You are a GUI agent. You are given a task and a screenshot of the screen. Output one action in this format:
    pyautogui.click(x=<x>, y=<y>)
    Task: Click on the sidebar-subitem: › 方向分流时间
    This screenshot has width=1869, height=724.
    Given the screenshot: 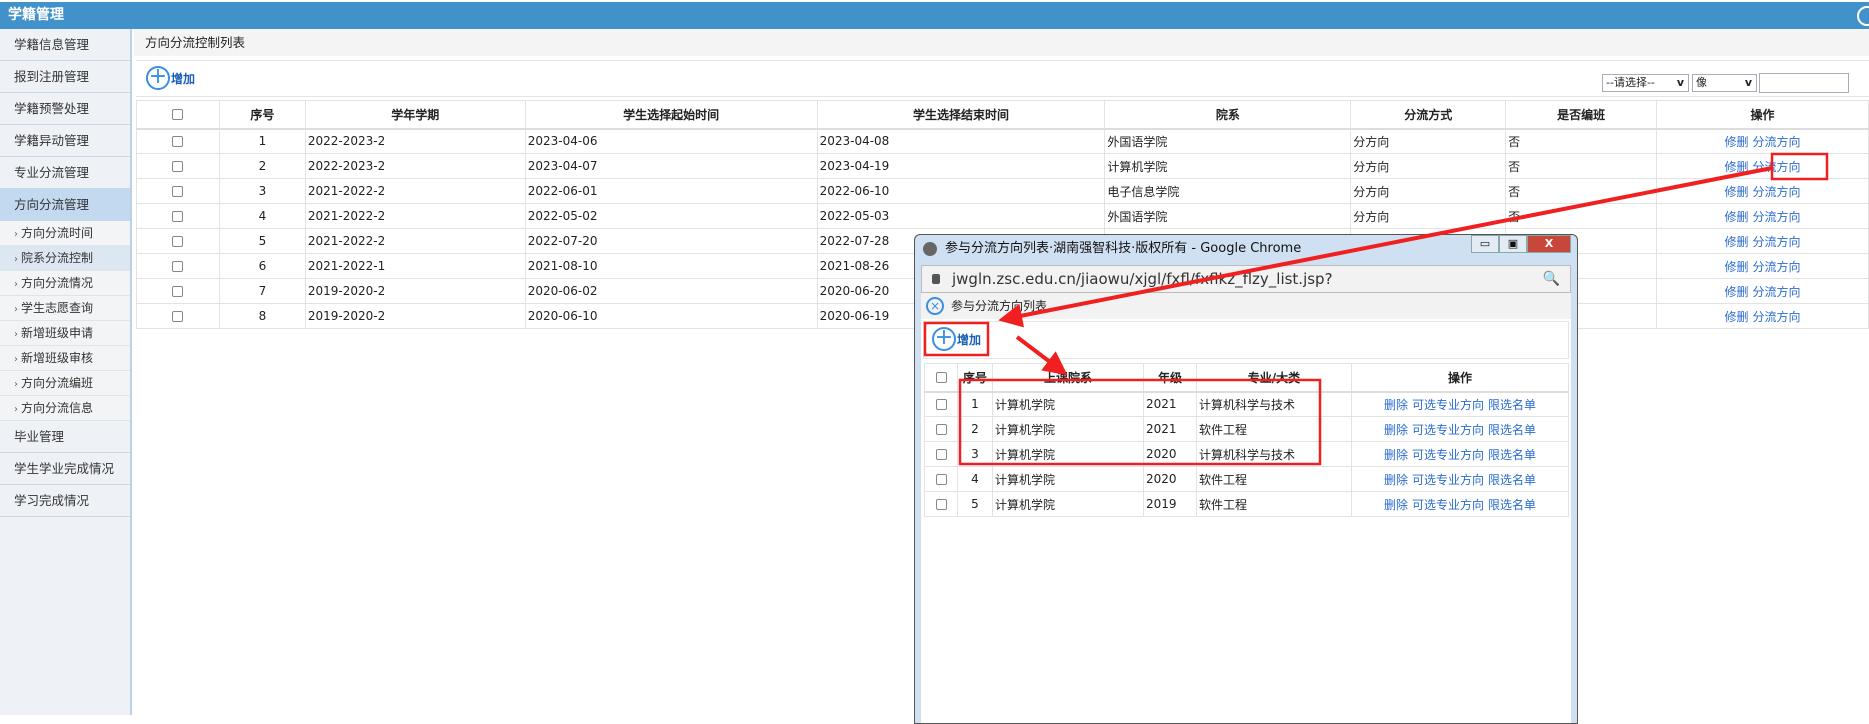 What is the action you would take?
    pyautogui.click(x=65, y=233)
    